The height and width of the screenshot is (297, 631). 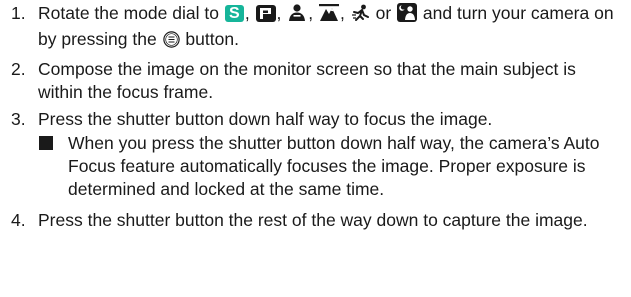 I want to click on mode-p-icon, so click(x=265, y=16).